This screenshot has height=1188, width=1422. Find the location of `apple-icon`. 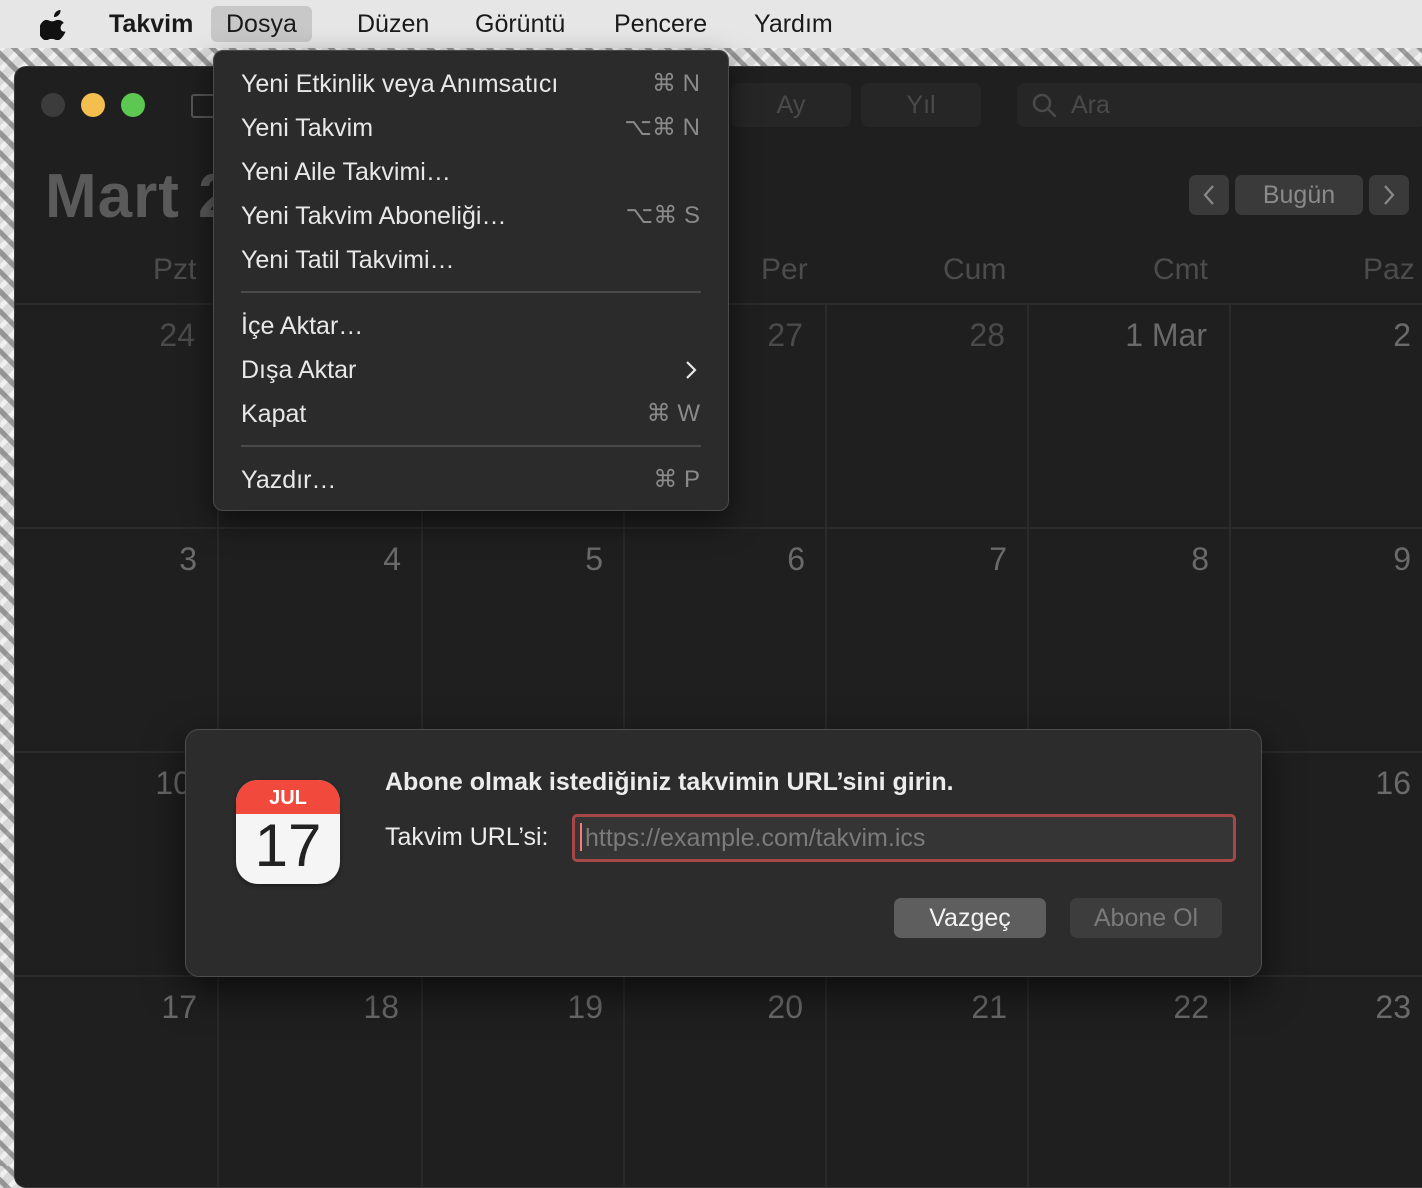

apple-icon is located at coordinates (55, 24).